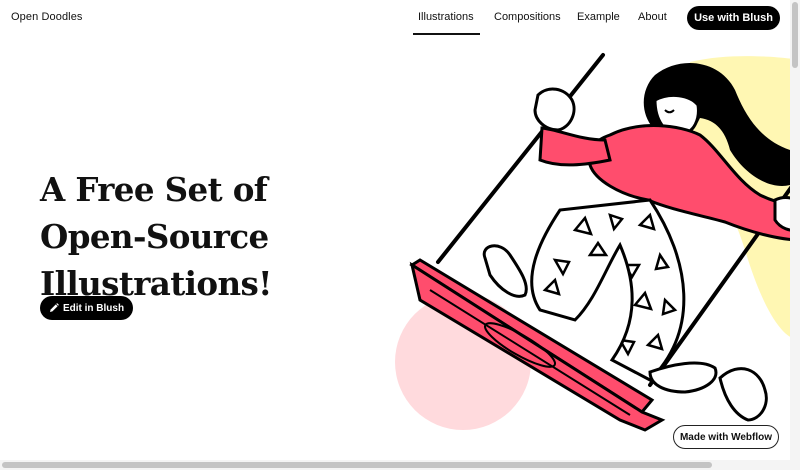 This screenshot has height=470, width=800. What do you see at coordinates (357, 465) in the screenshot?
I see `horizontal-scrollbar-thumb` at bounding box center [357, 465].